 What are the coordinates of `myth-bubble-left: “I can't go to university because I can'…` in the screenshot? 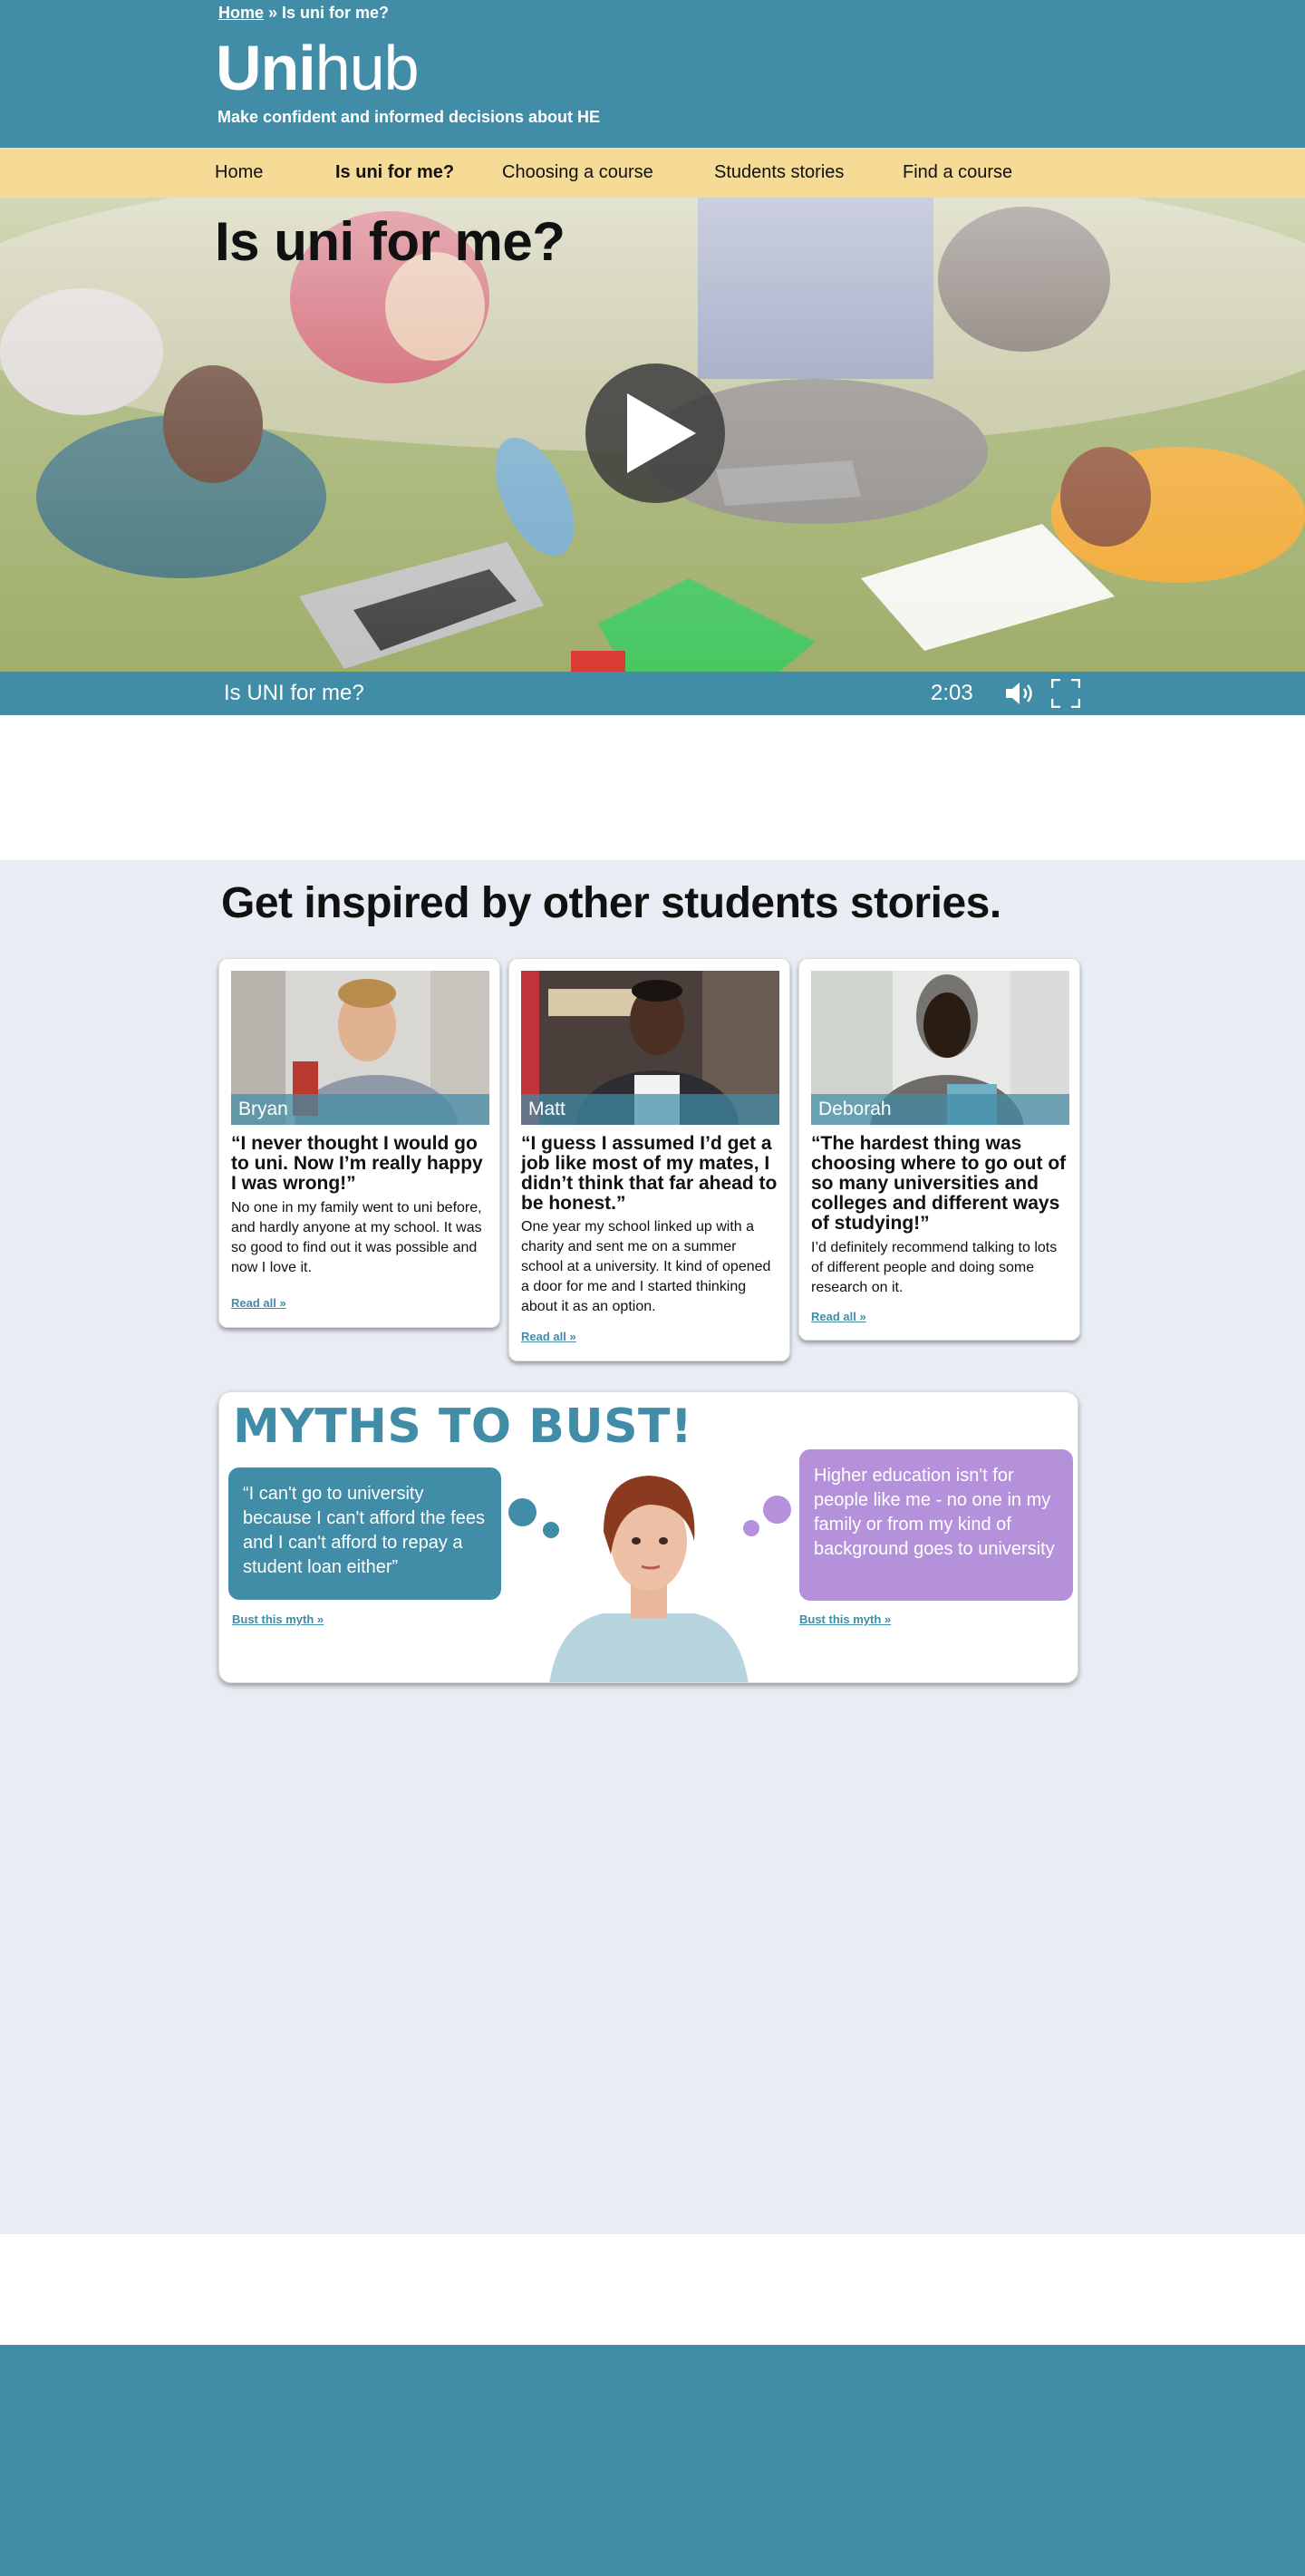 It's located at (364, 1533).